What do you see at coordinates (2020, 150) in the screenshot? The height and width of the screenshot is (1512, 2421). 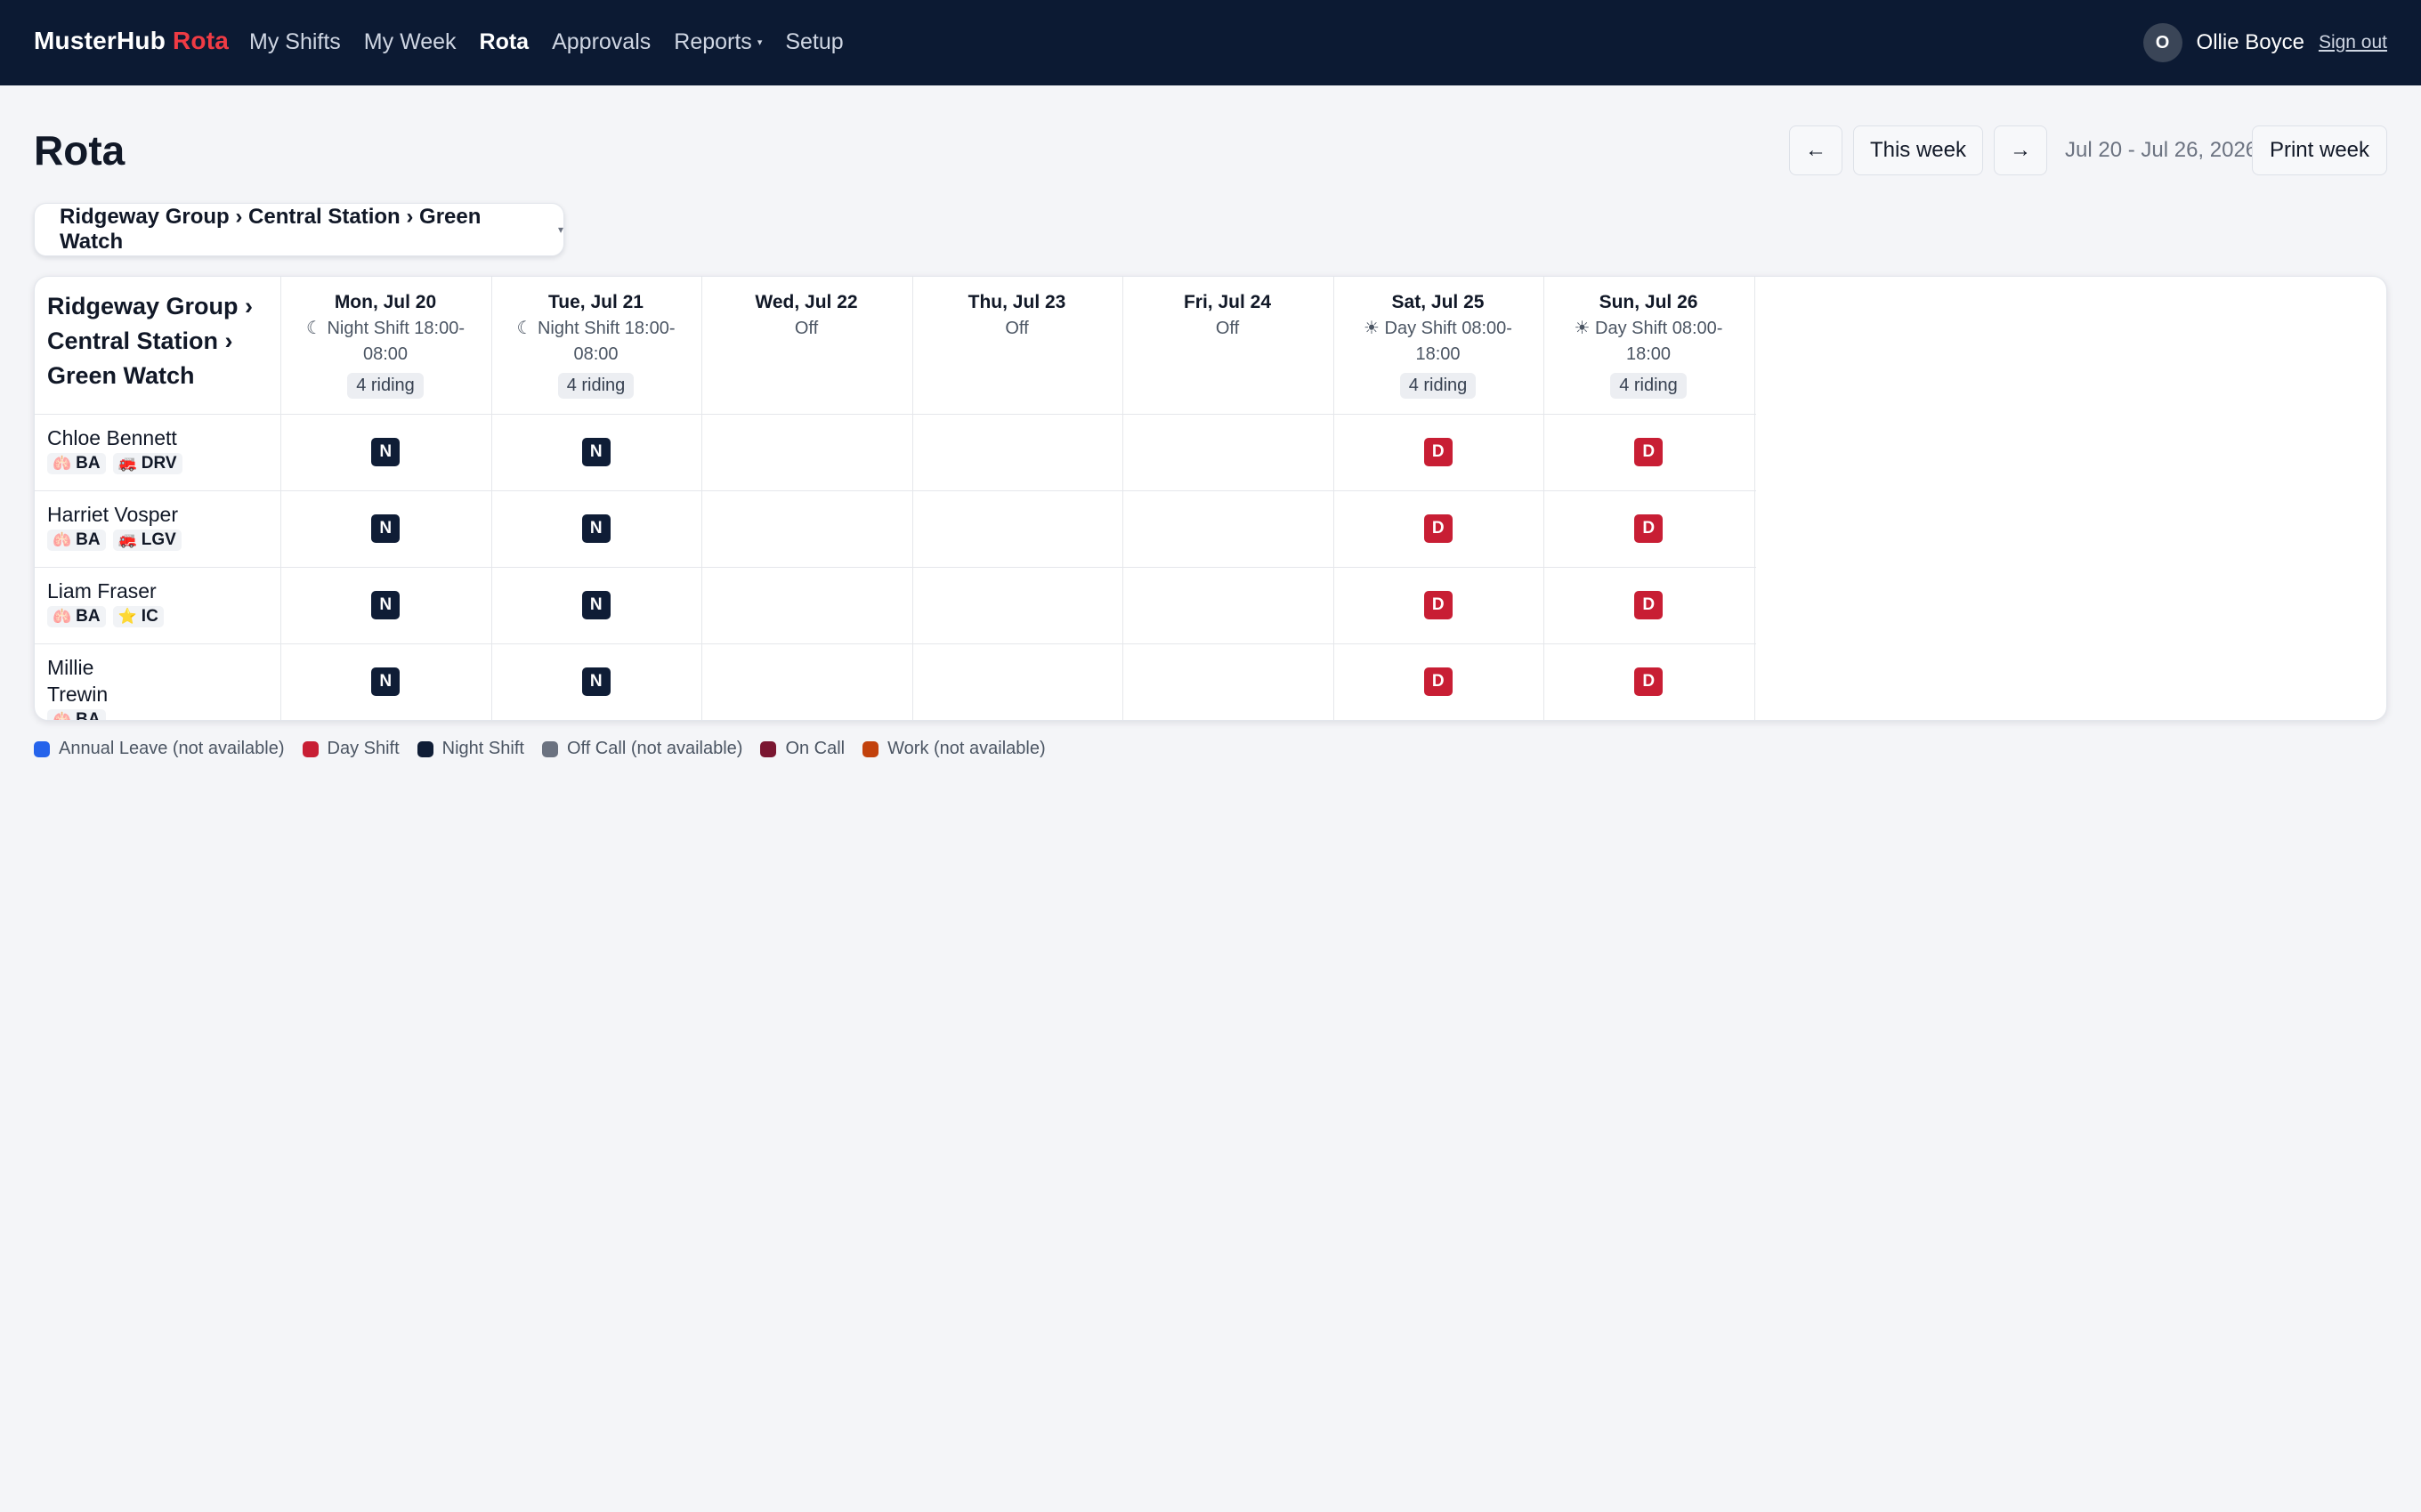 I see `next-week-button: →` at bounding box center [2020, 150].